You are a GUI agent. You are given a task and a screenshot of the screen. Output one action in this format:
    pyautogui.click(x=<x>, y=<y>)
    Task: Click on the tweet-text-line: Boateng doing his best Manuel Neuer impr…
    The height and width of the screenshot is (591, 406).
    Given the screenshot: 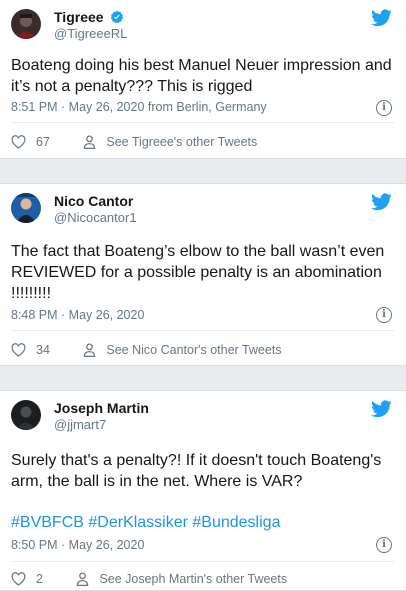 What is the action you would take?
    pyautogui.click(x=201, y=65)
    